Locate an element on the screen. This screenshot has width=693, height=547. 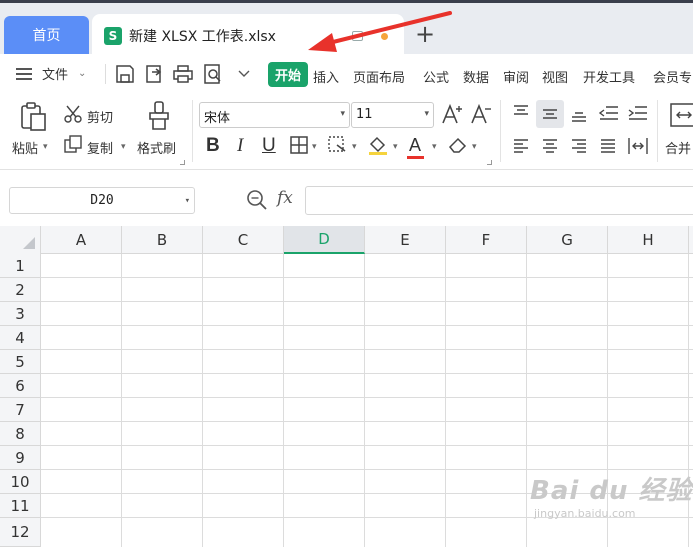
justify-icon is located at coordinates (608, 146).